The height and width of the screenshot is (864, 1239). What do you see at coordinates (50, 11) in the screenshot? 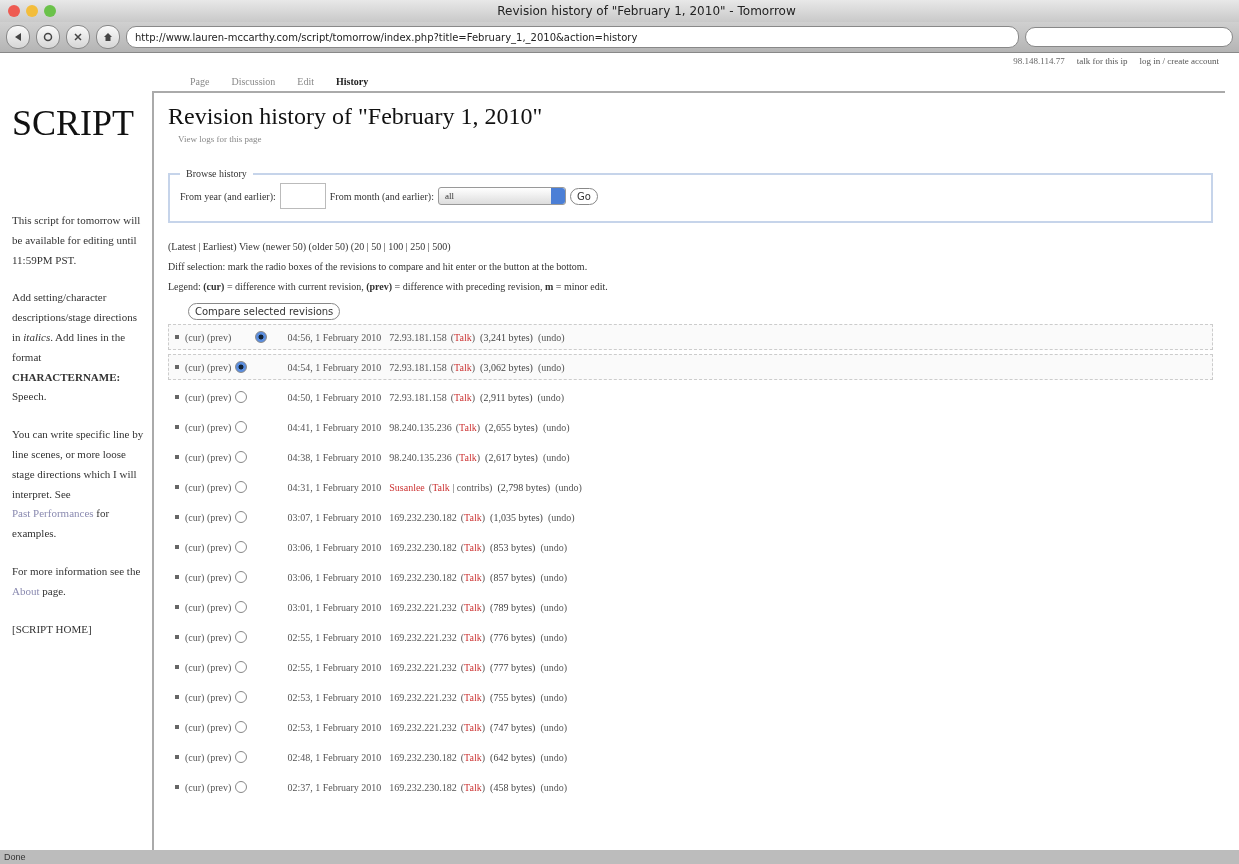
I see `window-control-icon` at bounding box center [50, 11].